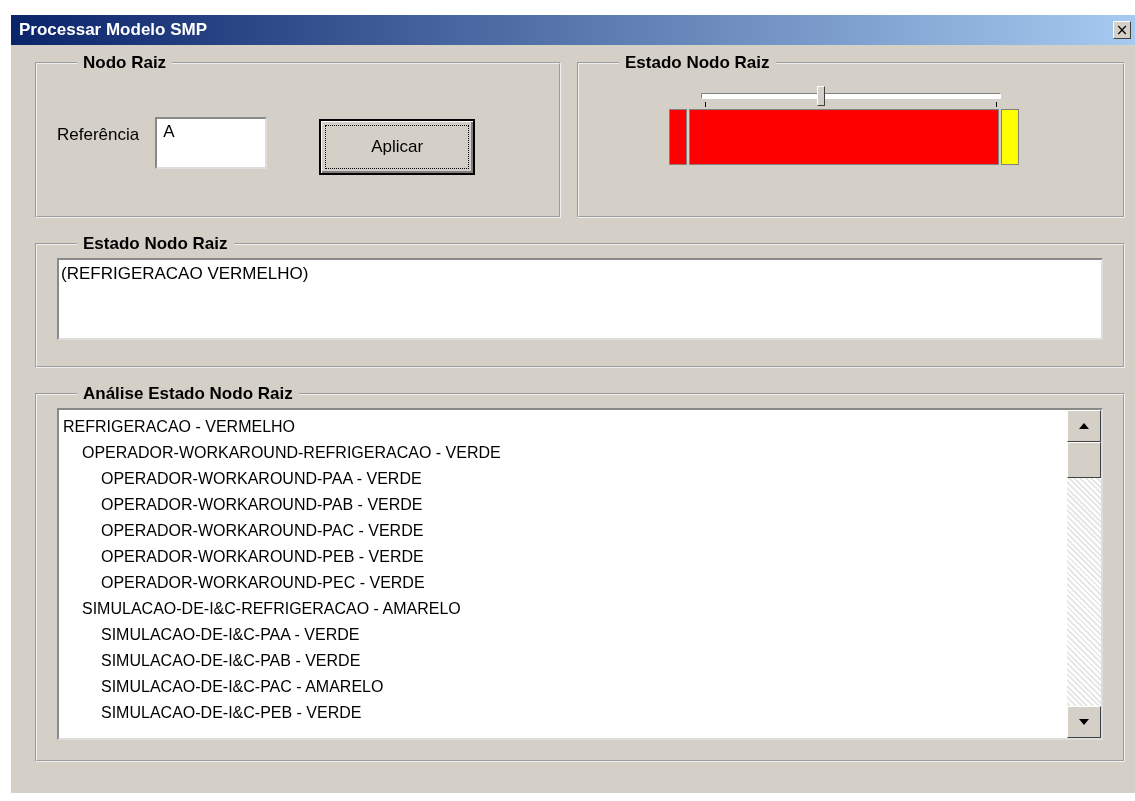 The height and width of the screenshot is (801, 1135). Describe the element at coordinates (211, 143) in the screenshot. I see `reference-field: A` at that location.